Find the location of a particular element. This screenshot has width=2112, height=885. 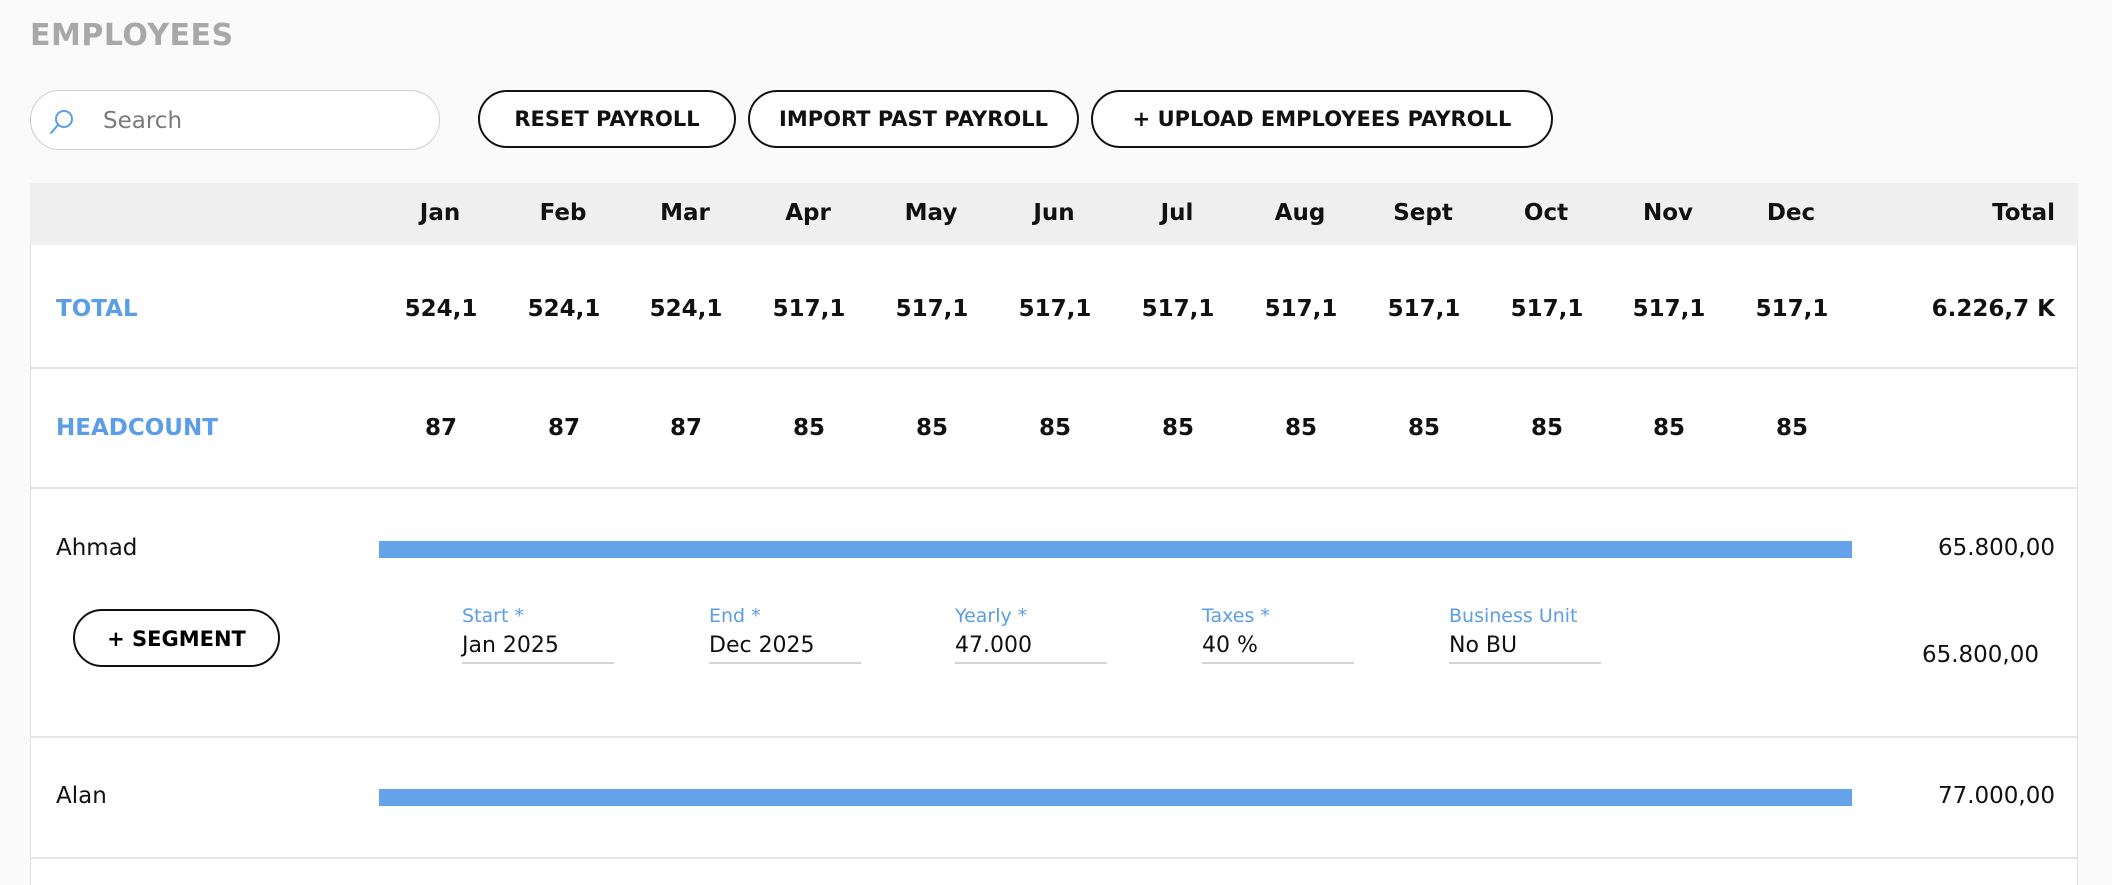

employee-amount: 77.000,00 is located at coordinates (1996, 796).